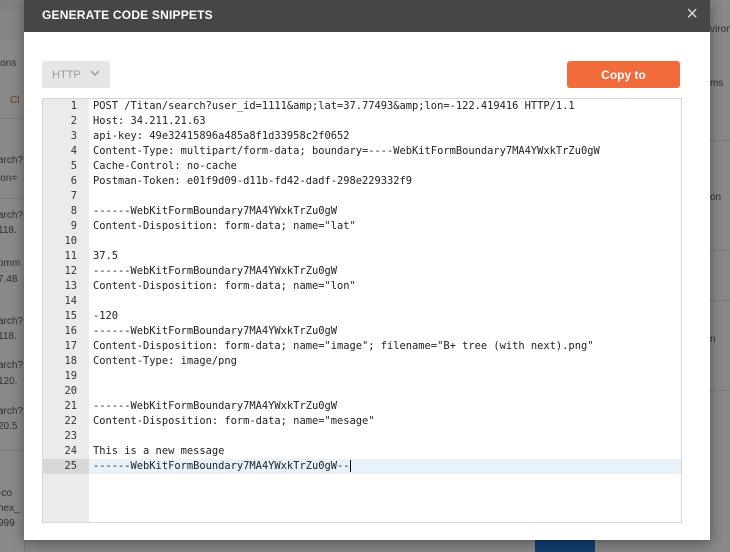 Image resolution: width=730 pixels, height=552 pixels. What do you see at coordinates (73, 106) in the screenshot?
I see `line-number: 1` at bounding box center [73, 106].